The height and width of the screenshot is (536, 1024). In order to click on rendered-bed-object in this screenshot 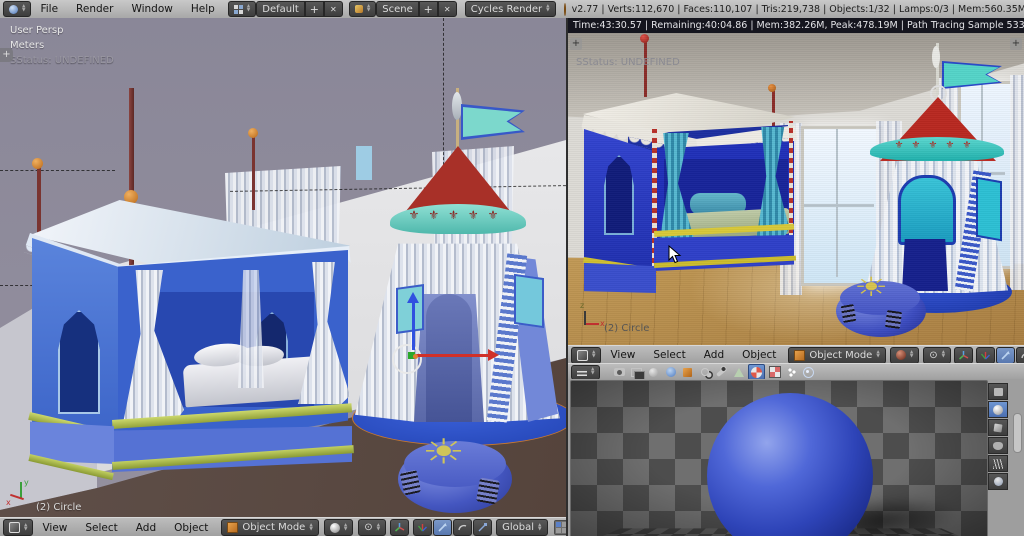, I will do `click(688, 168)`.